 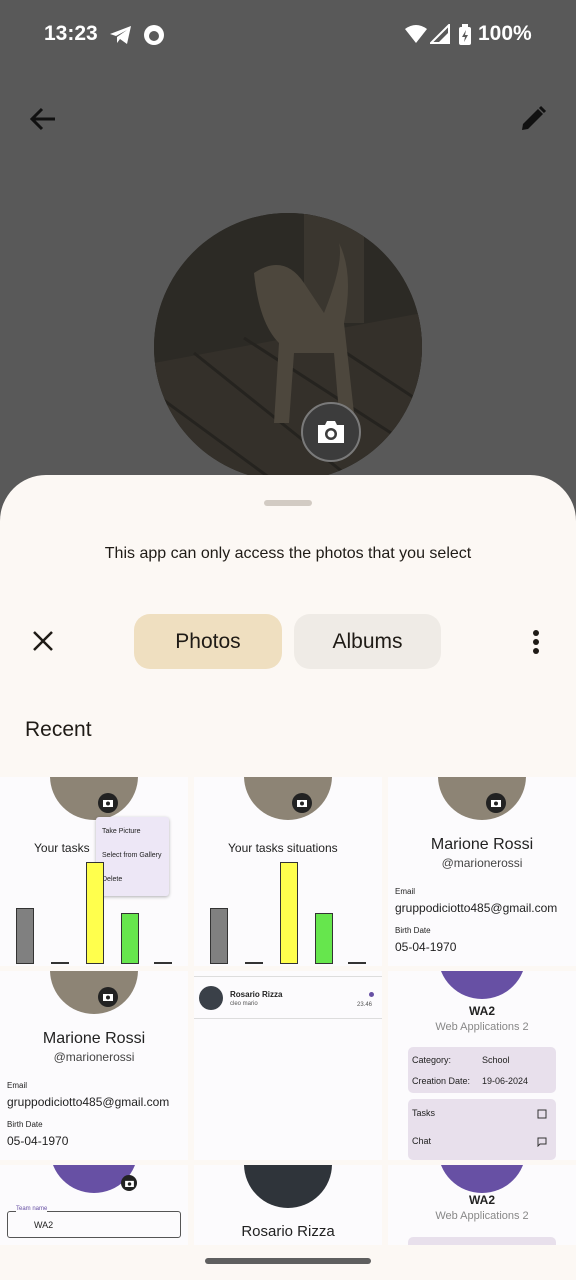 What do you see at coordinates (154, 37) in the screenshot?
I see `github-icon` at bounding box center [154, 37].